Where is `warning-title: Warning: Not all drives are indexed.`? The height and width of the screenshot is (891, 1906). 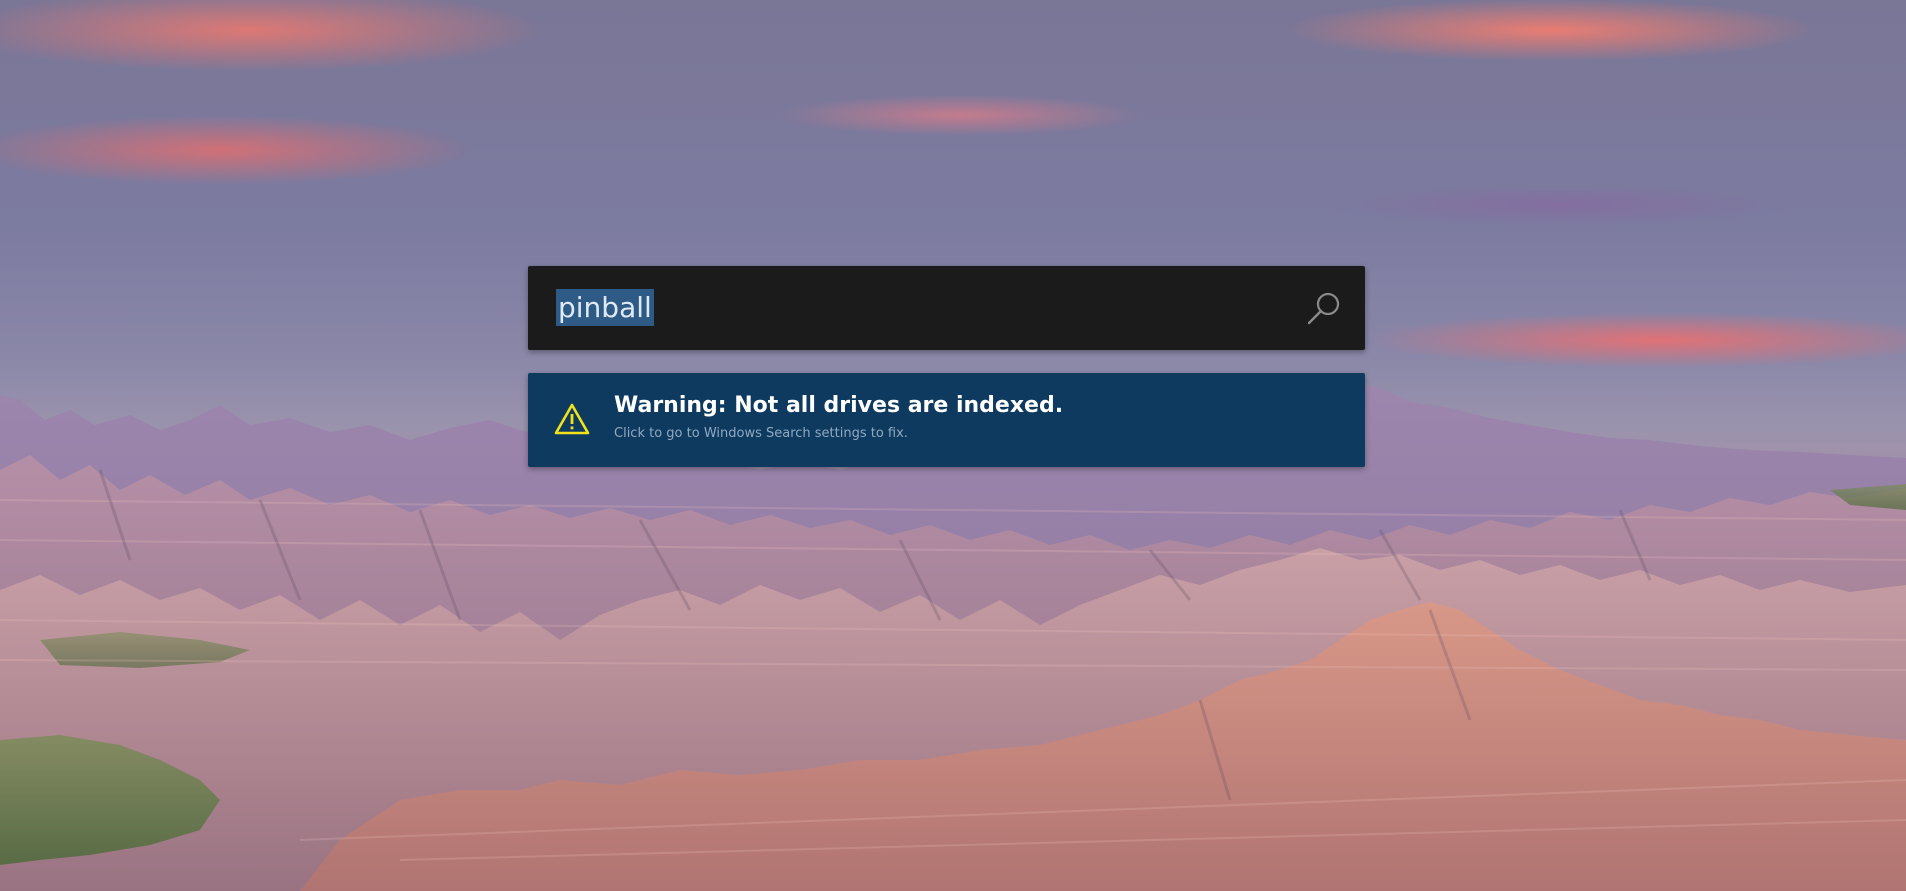 warning-title: Warning: Not all drives are indexed. is located at coordinates (839, 405).